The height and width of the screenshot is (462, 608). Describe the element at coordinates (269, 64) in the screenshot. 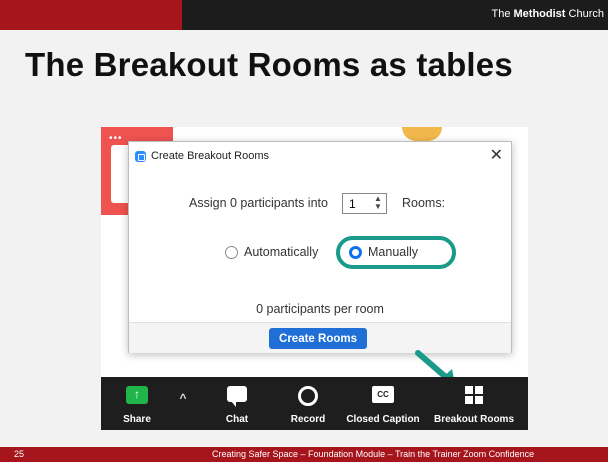

I see `slide-title: The Breakout Rooms as tables` at that location.